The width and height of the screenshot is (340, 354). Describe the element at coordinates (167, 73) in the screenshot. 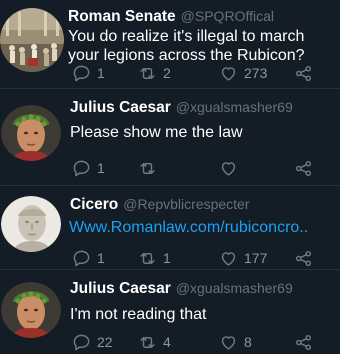

I see `retweet-count: 2` at that location.